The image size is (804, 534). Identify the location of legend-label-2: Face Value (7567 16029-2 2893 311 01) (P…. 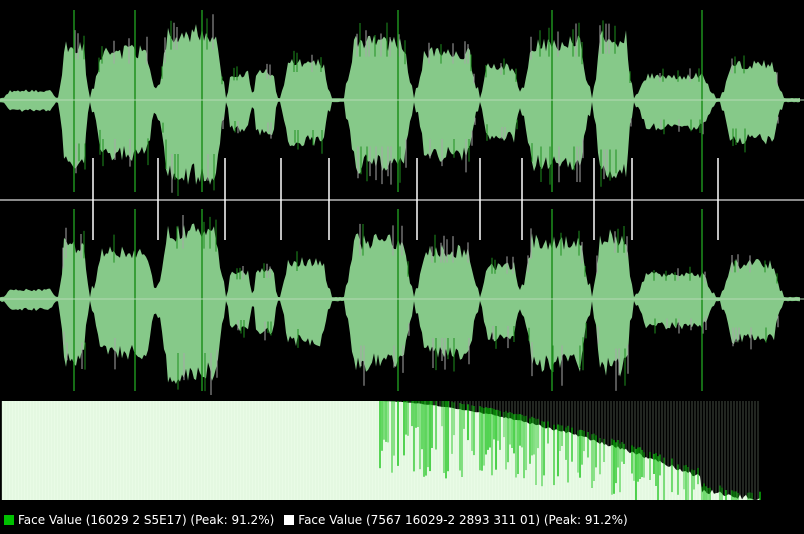
(463, 520).